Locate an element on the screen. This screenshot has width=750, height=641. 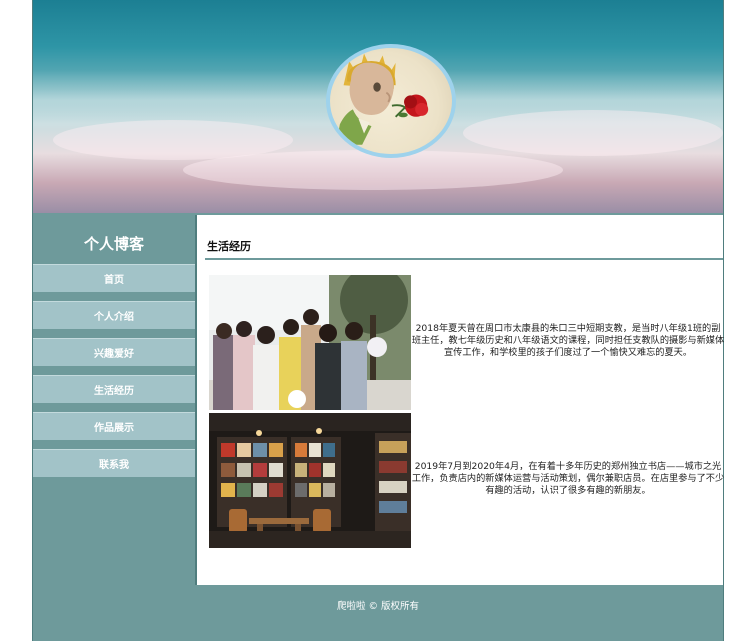
avatar is located at coordinates (391, 101).